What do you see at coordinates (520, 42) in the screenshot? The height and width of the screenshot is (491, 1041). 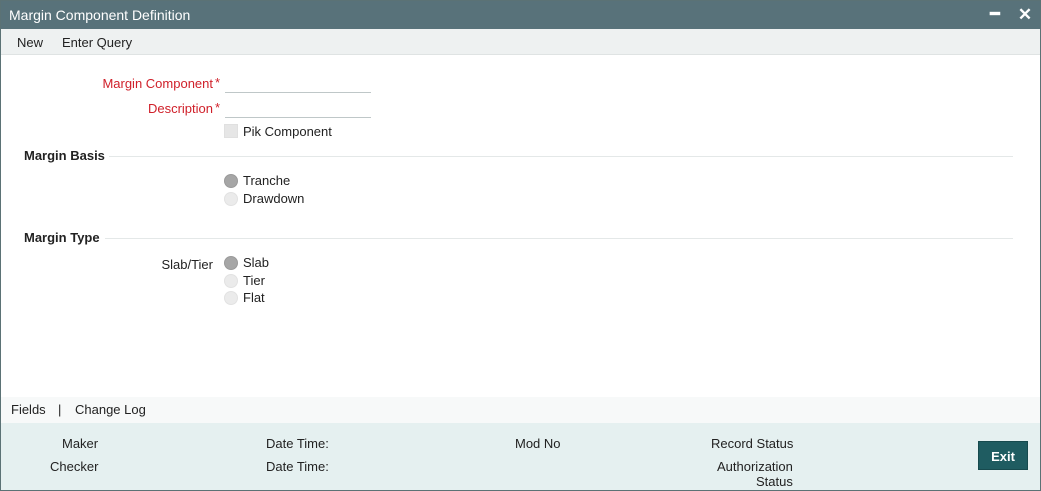 I see `toolbar: New Enter Query` at bounding box center [520, 42].